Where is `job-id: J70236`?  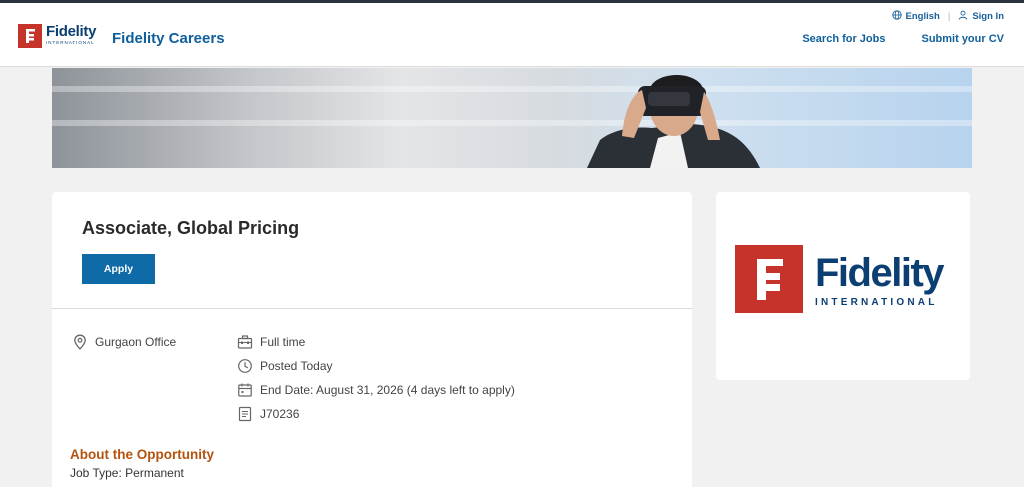 job-id: J70236 is located at coordinates (268, 414).